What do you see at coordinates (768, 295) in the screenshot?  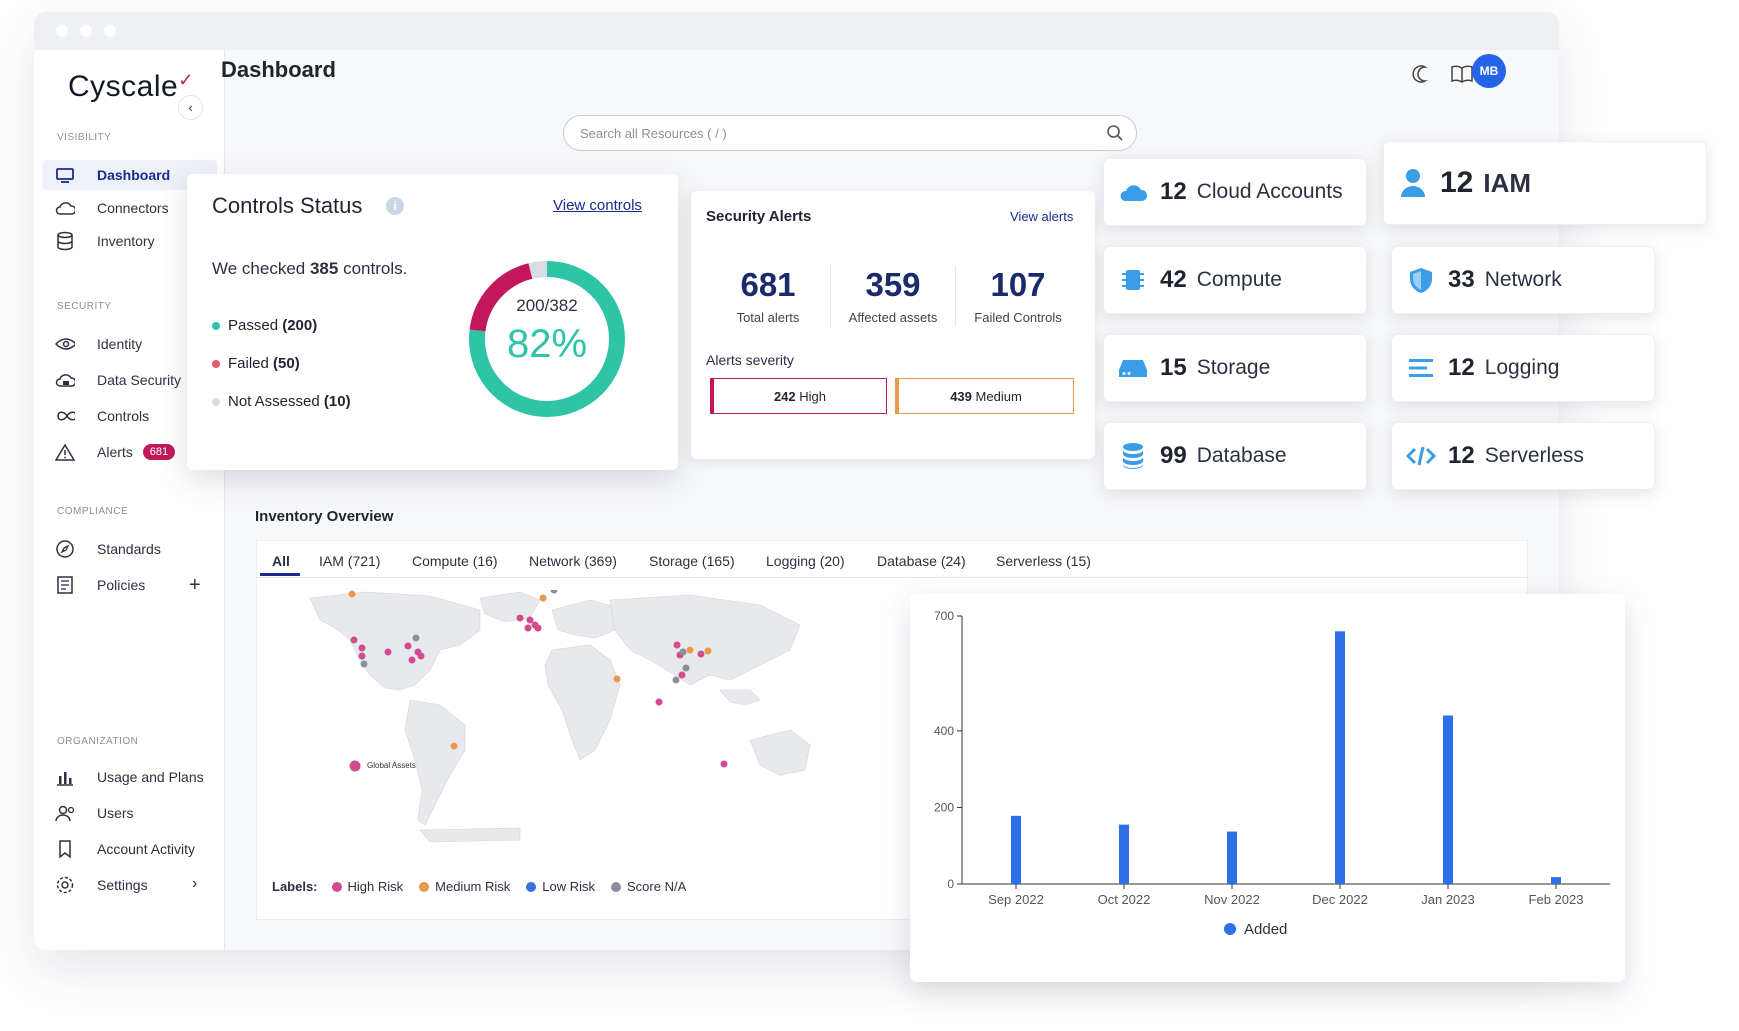 I see `stat-total-alerts: 681 Total alerts` at bounding box center [768, 295].